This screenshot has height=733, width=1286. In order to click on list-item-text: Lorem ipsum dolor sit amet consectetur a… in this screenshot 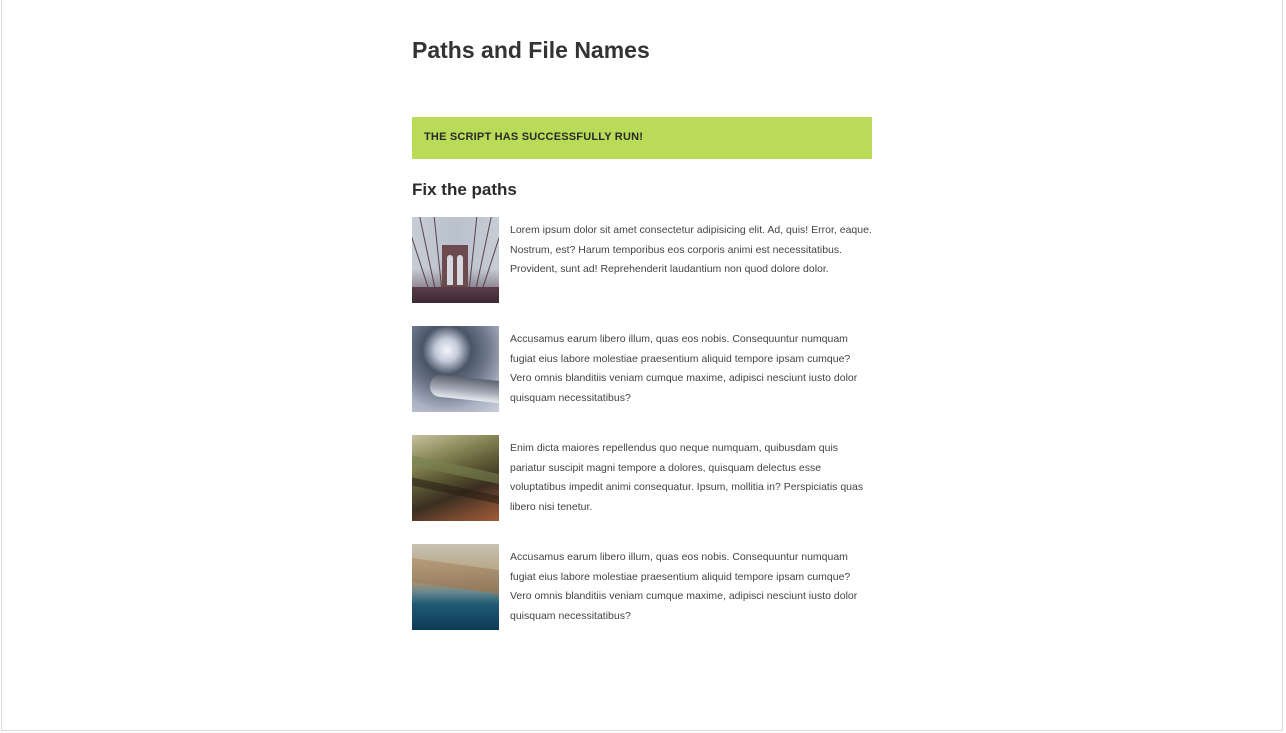, I will do `click(691, 249)`.